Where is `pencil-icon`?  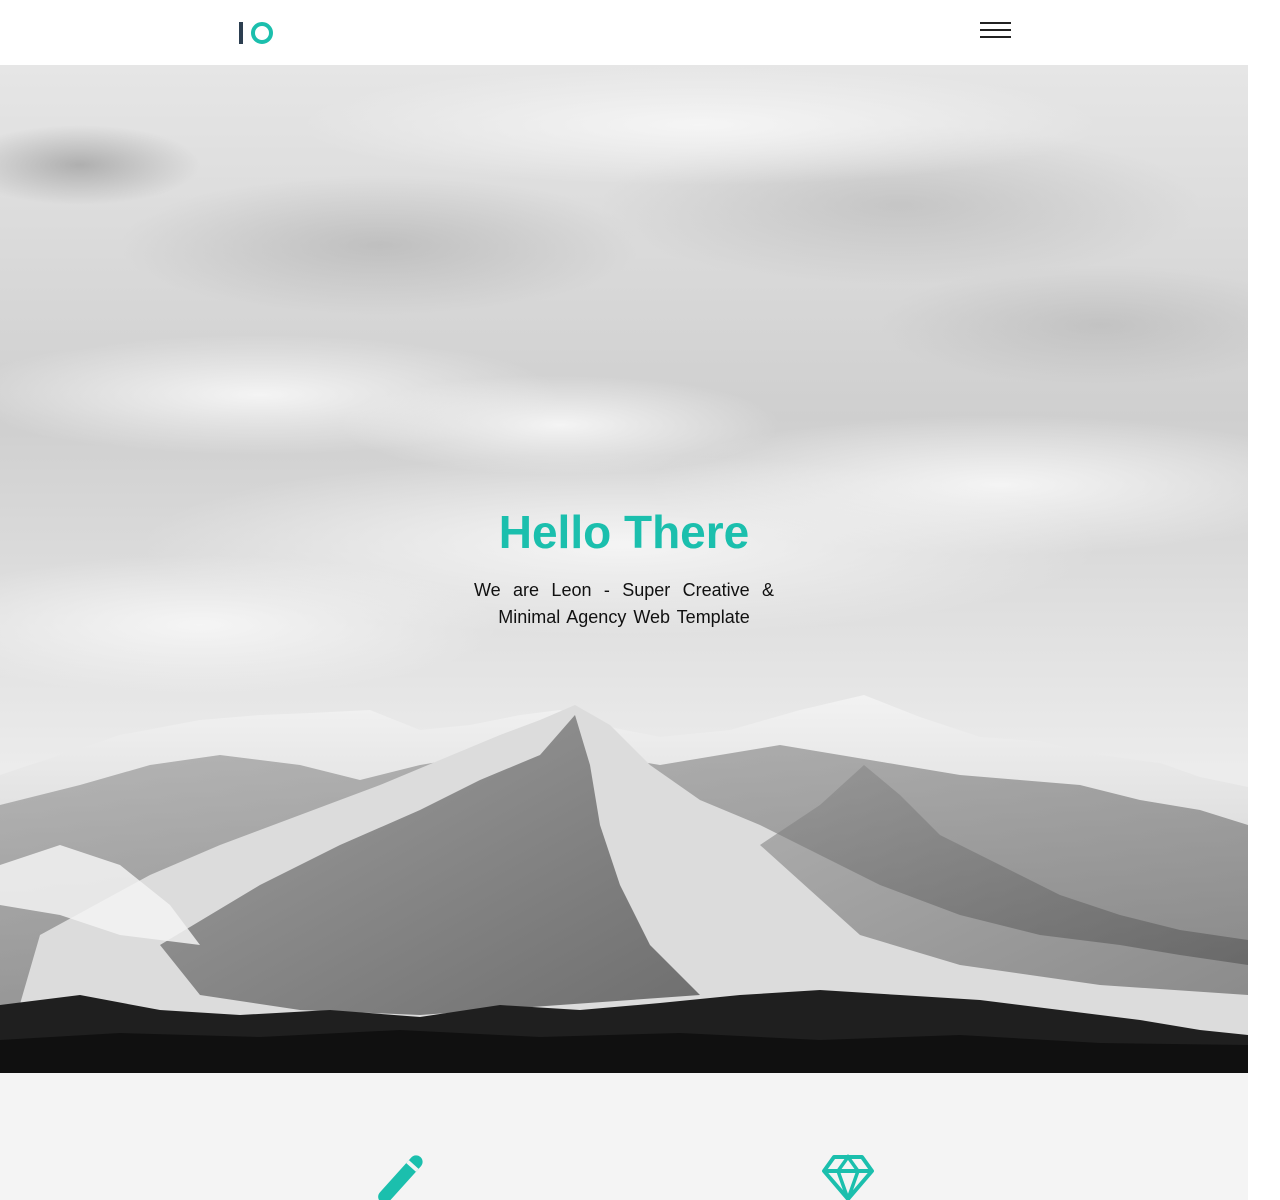
pencil-icon is located at coordinates (400, 1177).